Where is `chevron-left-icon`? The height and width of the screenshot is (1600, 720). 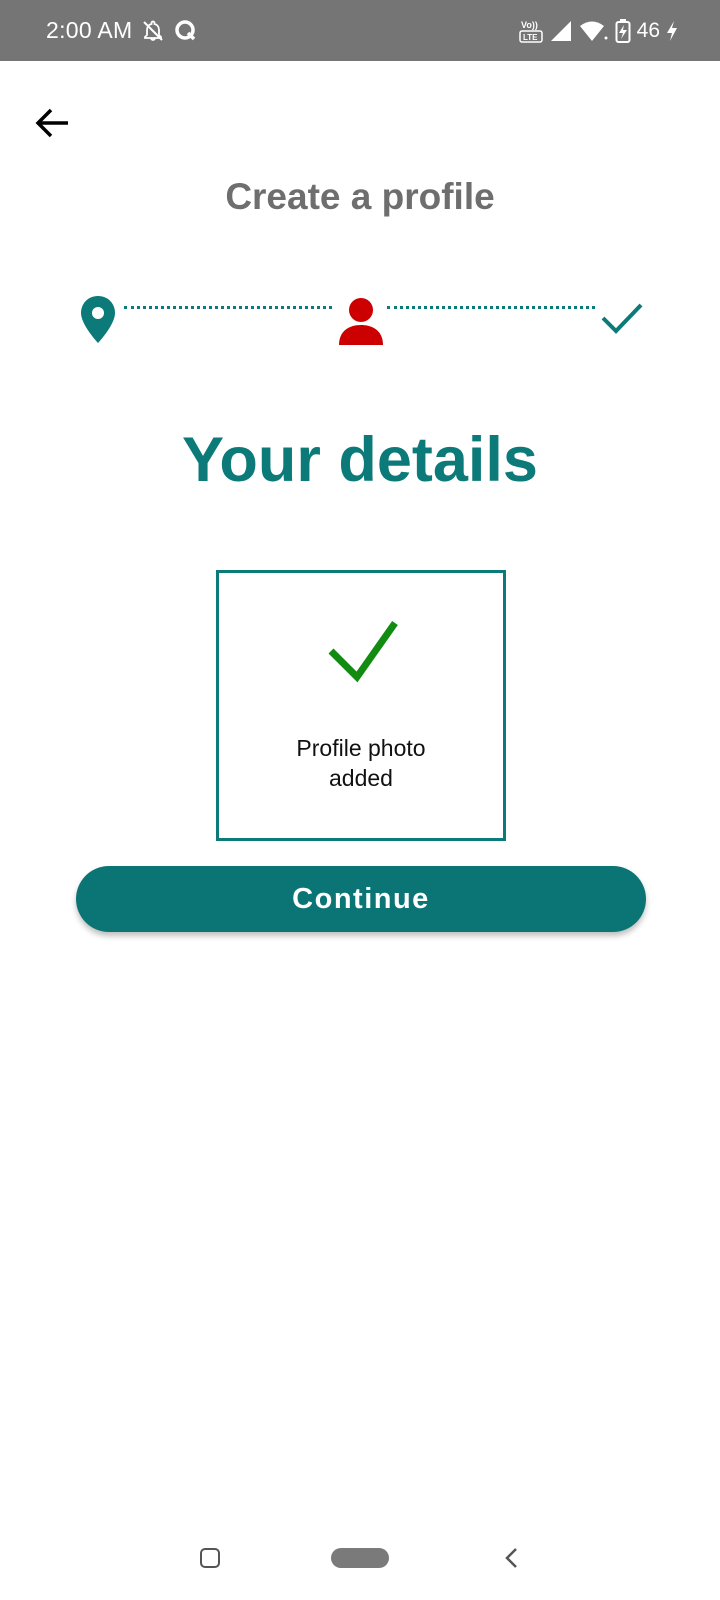
chevron-left-icon is located at coordinates (511, 1558).